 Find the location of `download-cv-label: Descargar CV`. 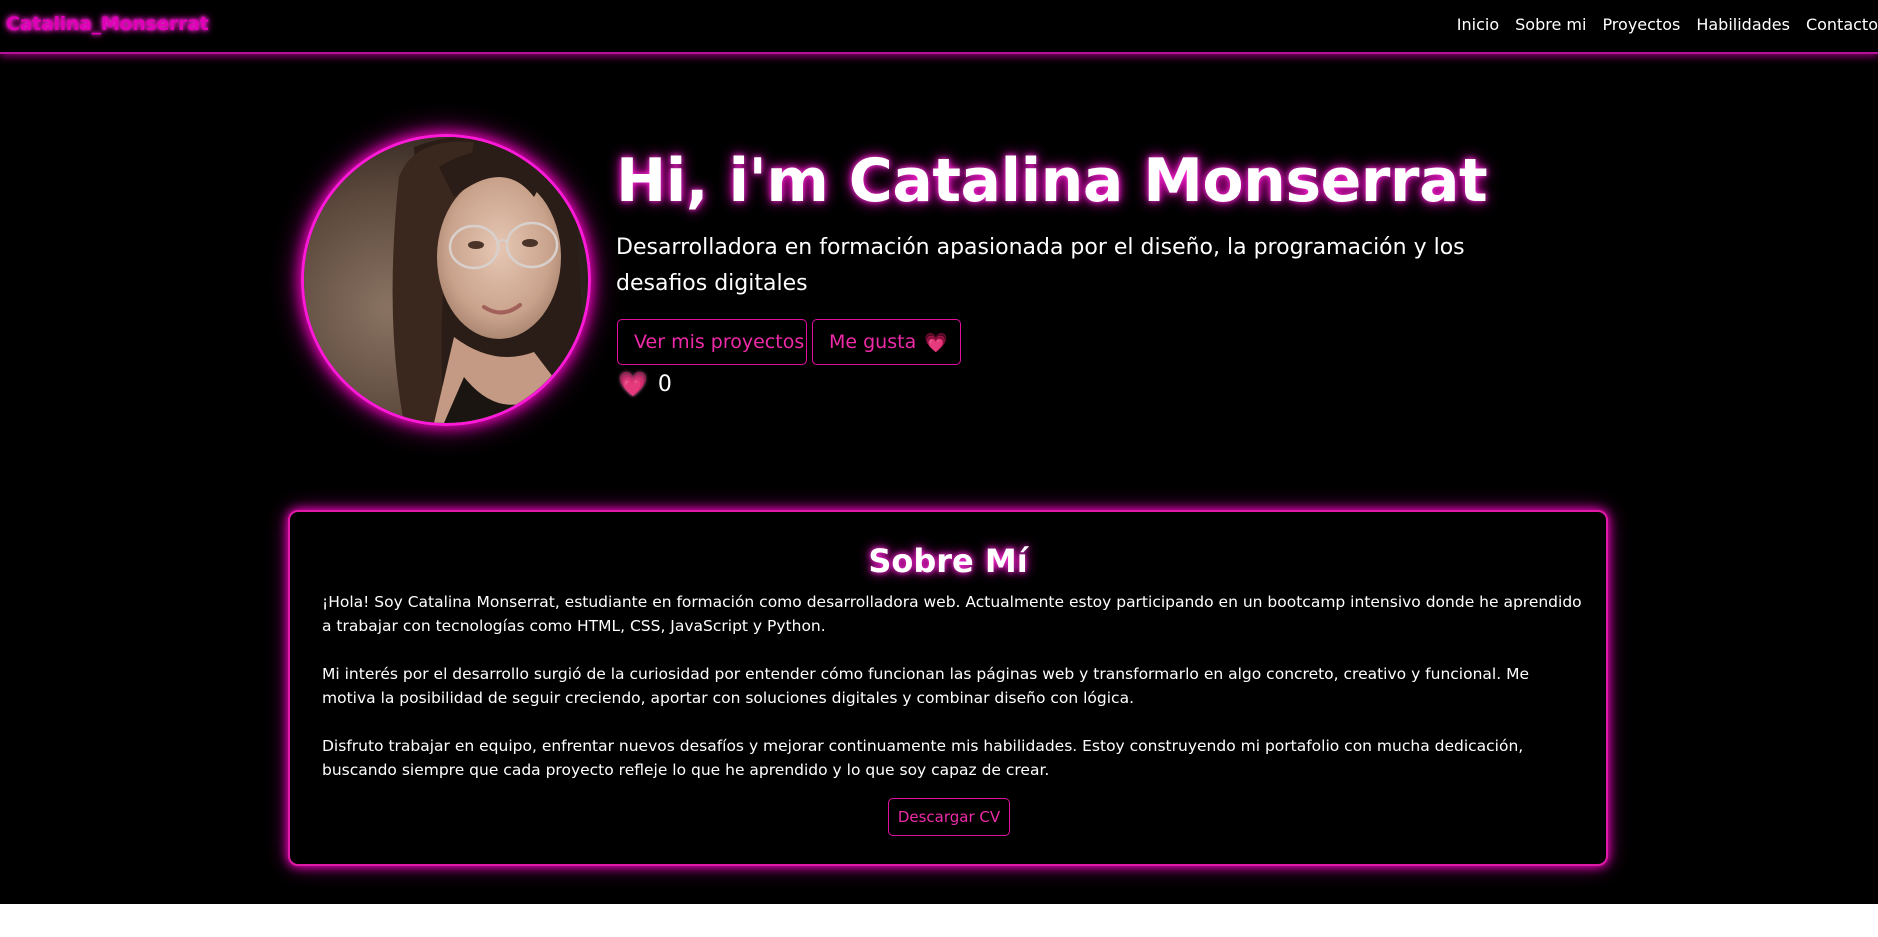

download-cv-label: Descargar CV is located at coordinates (949, 817).